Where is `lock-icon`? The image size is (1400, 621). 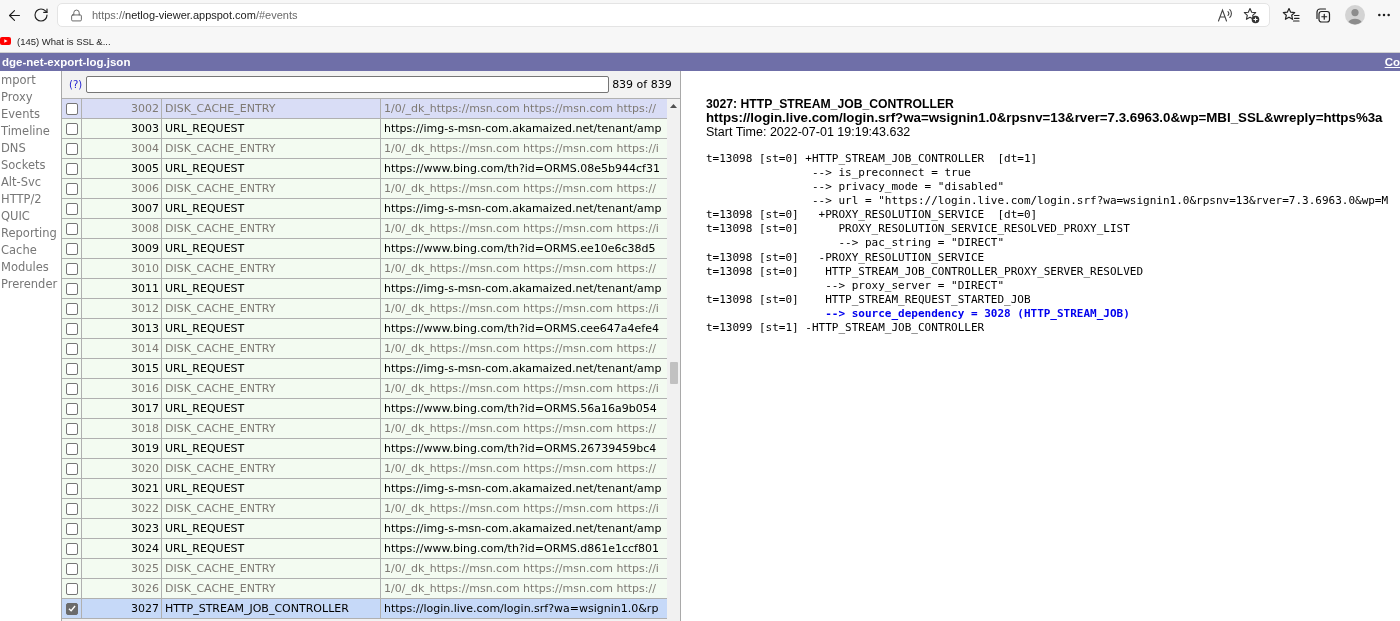
lock-icon is located at coordinates (76, 15).